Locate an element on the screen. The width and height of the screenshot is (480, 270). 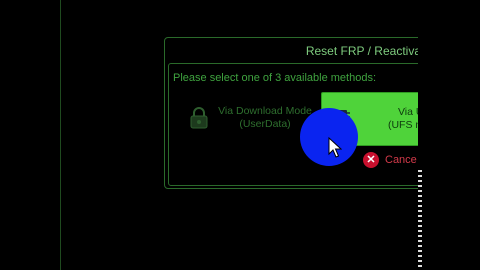
lock-icon is located at coordinates (199, 118).